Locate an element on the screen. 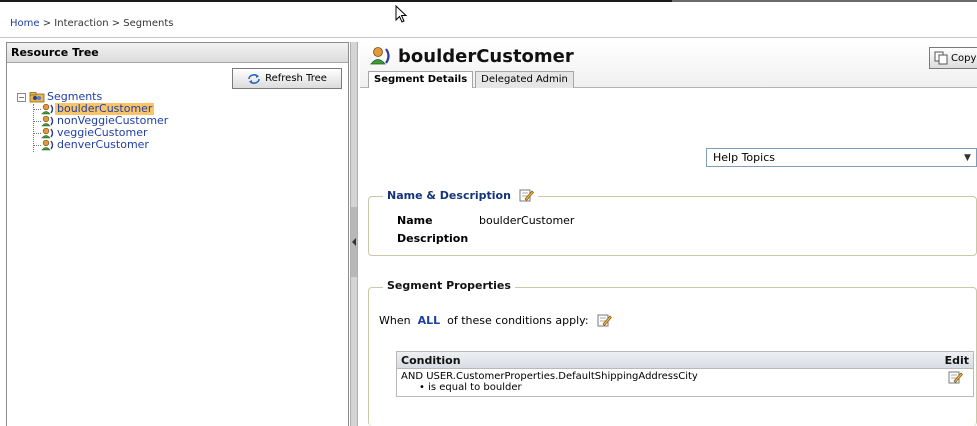  breadcrumb-interaction: Interaction is located at coordinates (81, 23).